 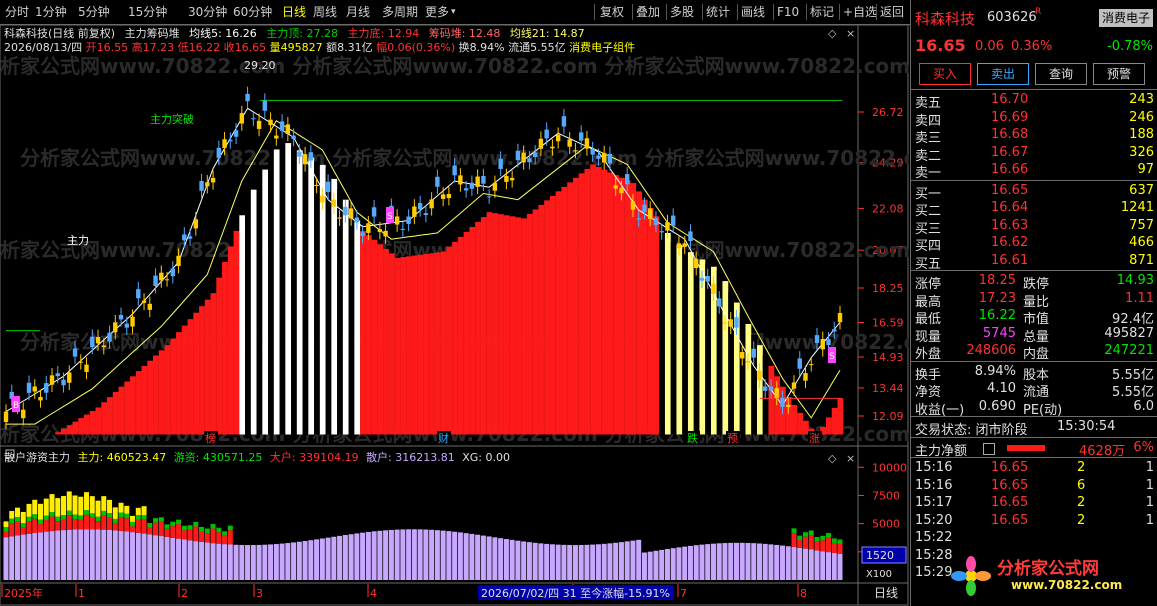 What do you see at coordinates (1009, 169) in the screenshot?
I see `ask-price: 16.66` at bounding box center [1009, 169].